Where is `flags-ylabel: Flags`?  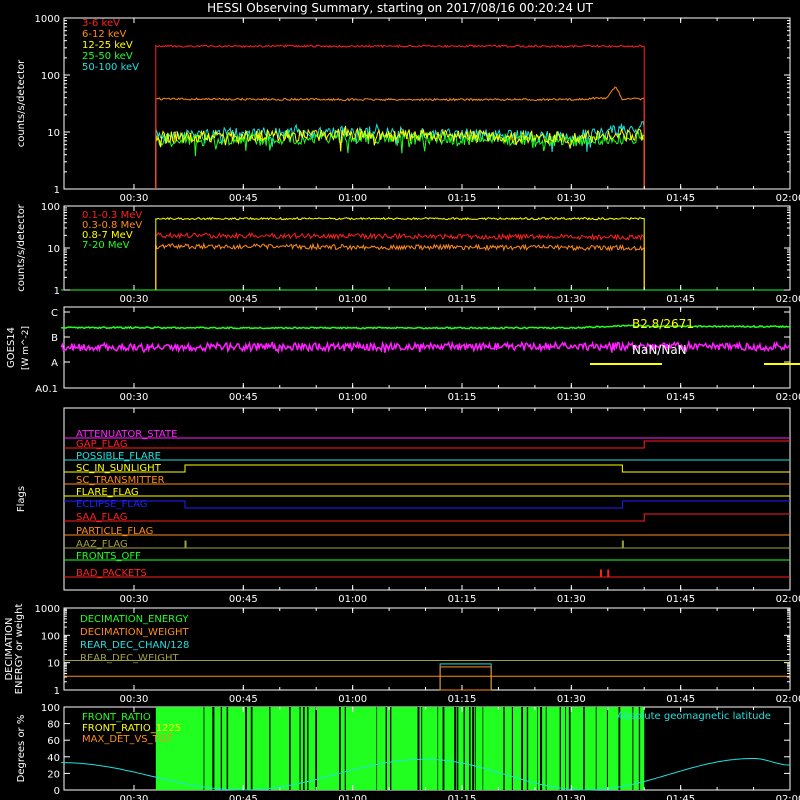 flags-ylabel: Flags is located at coordinates (21, 499).